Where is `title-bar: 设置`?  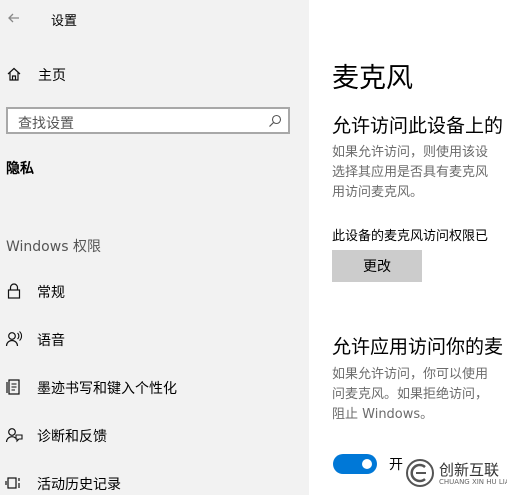 title-bar: 设置 is located at coordinates (154, 18).